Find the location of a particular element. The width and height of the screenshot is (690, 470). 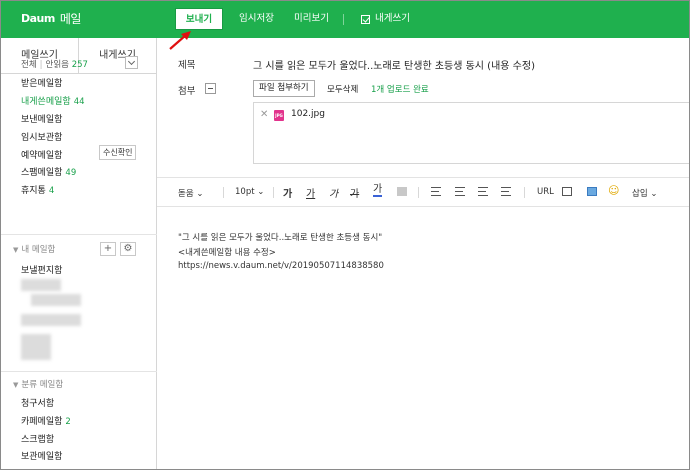

folder-label: 임시보관함 is located at coordinates (42, 138).